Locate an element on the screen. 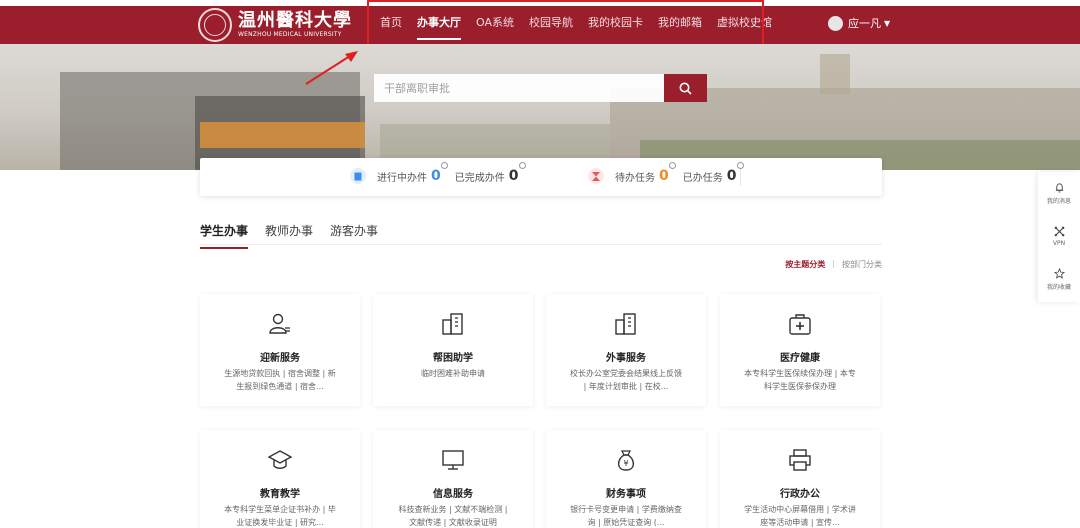 This screenshot has height=528, width=1080. nav-campus-map: 校园导航 is located at coordinates (551, 25).